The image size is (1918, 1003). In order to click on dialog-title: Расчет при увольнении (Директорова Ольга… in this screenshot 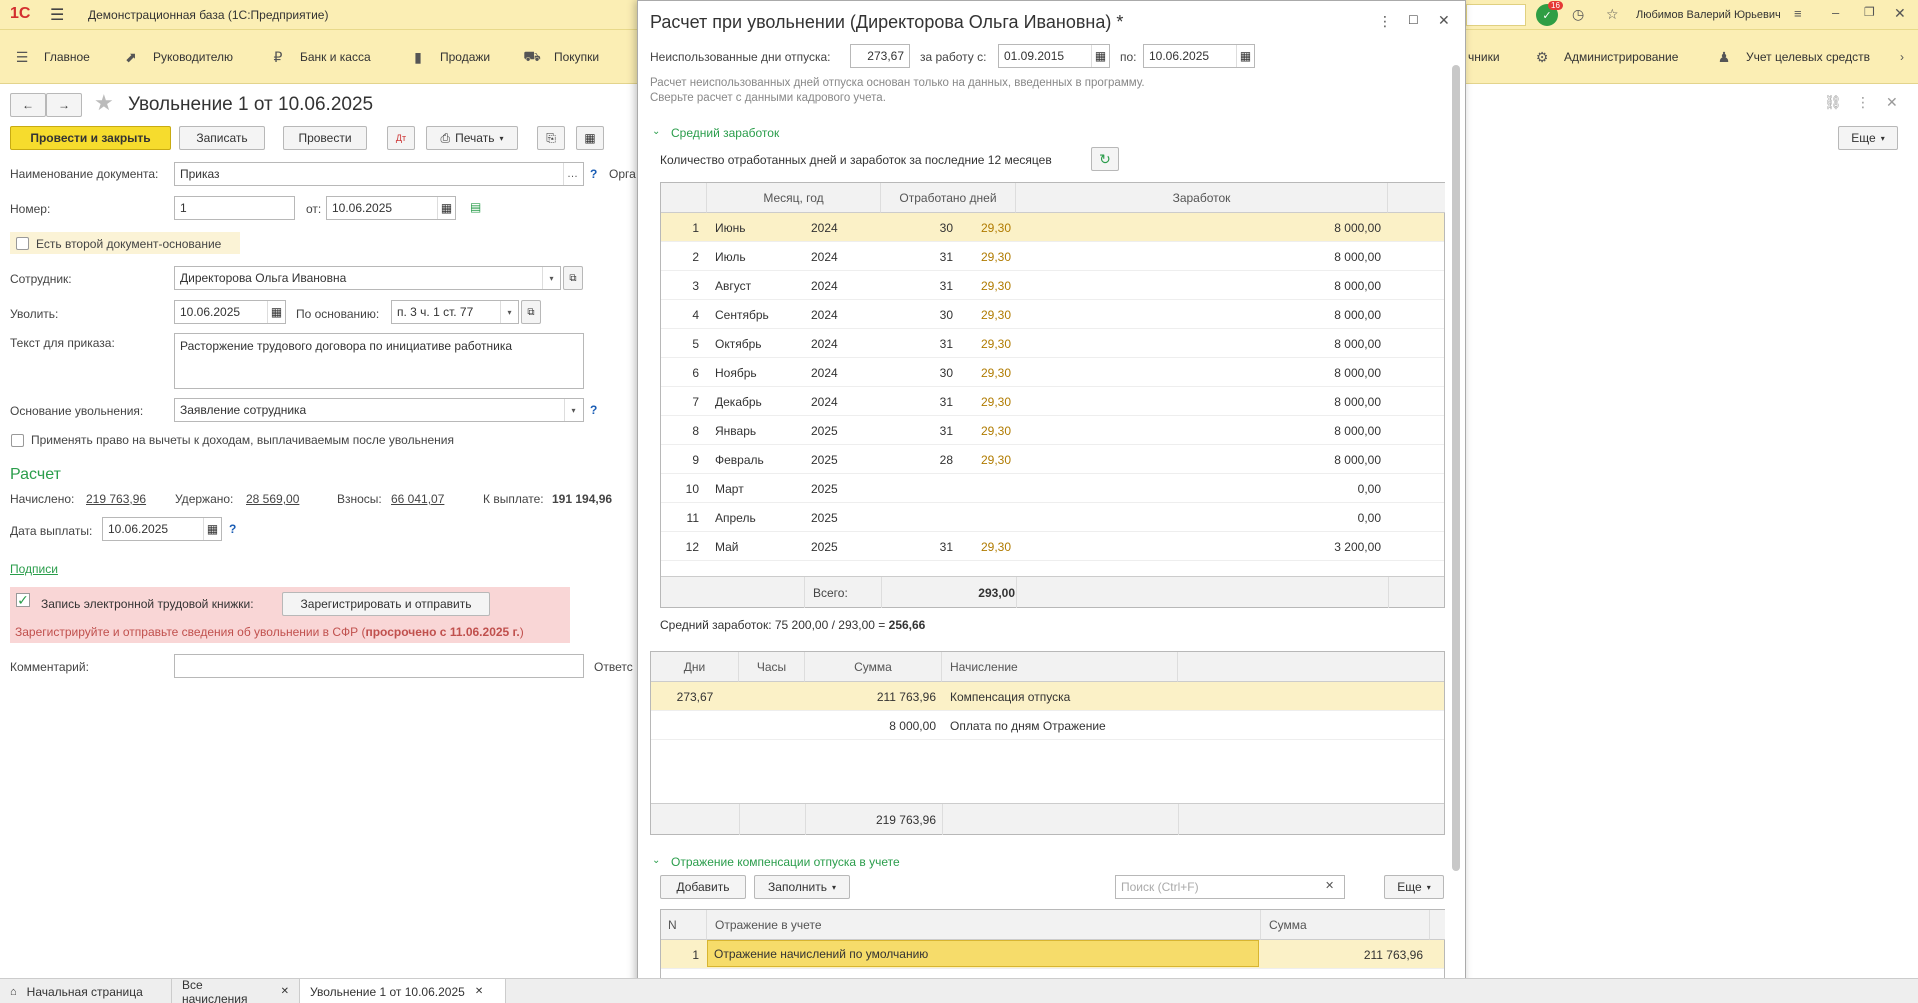, I will do `click(887, 22)`.